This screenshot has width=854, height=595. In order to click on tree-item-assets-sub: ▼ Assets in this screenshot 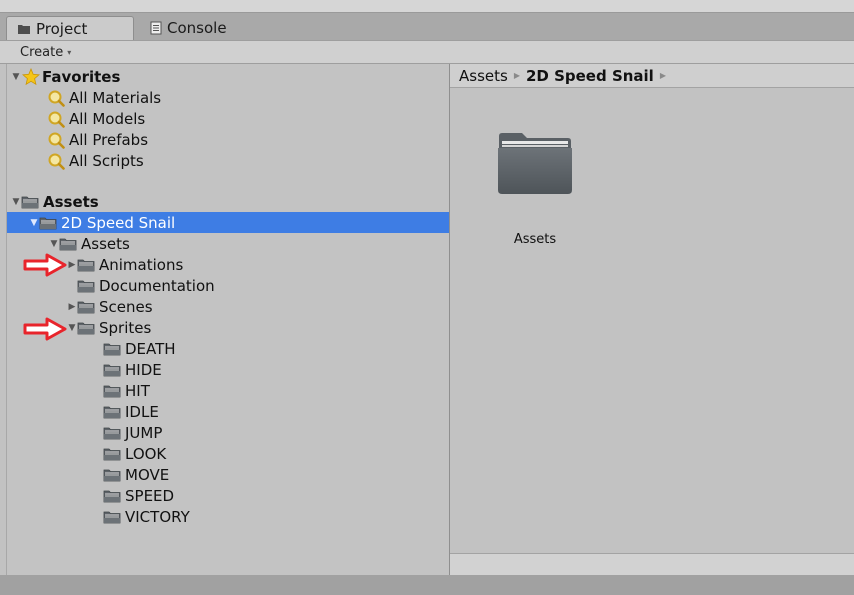, I will do `click(89, 243)`.